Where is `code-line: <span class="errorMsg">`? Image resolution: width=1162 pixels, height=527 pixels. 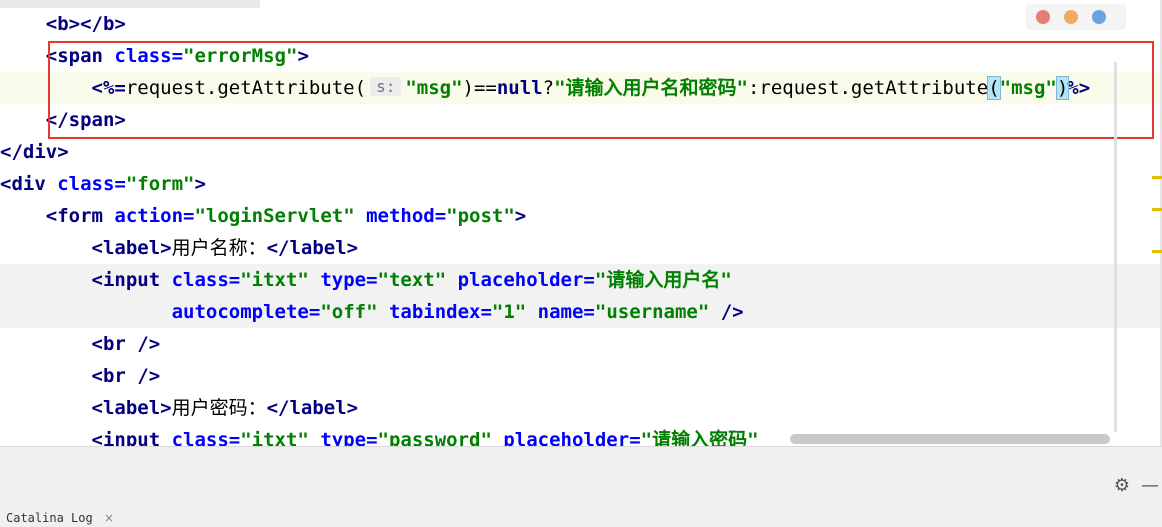
code-line: <span class="errorMsg"> is located at coordinates (581, 56).